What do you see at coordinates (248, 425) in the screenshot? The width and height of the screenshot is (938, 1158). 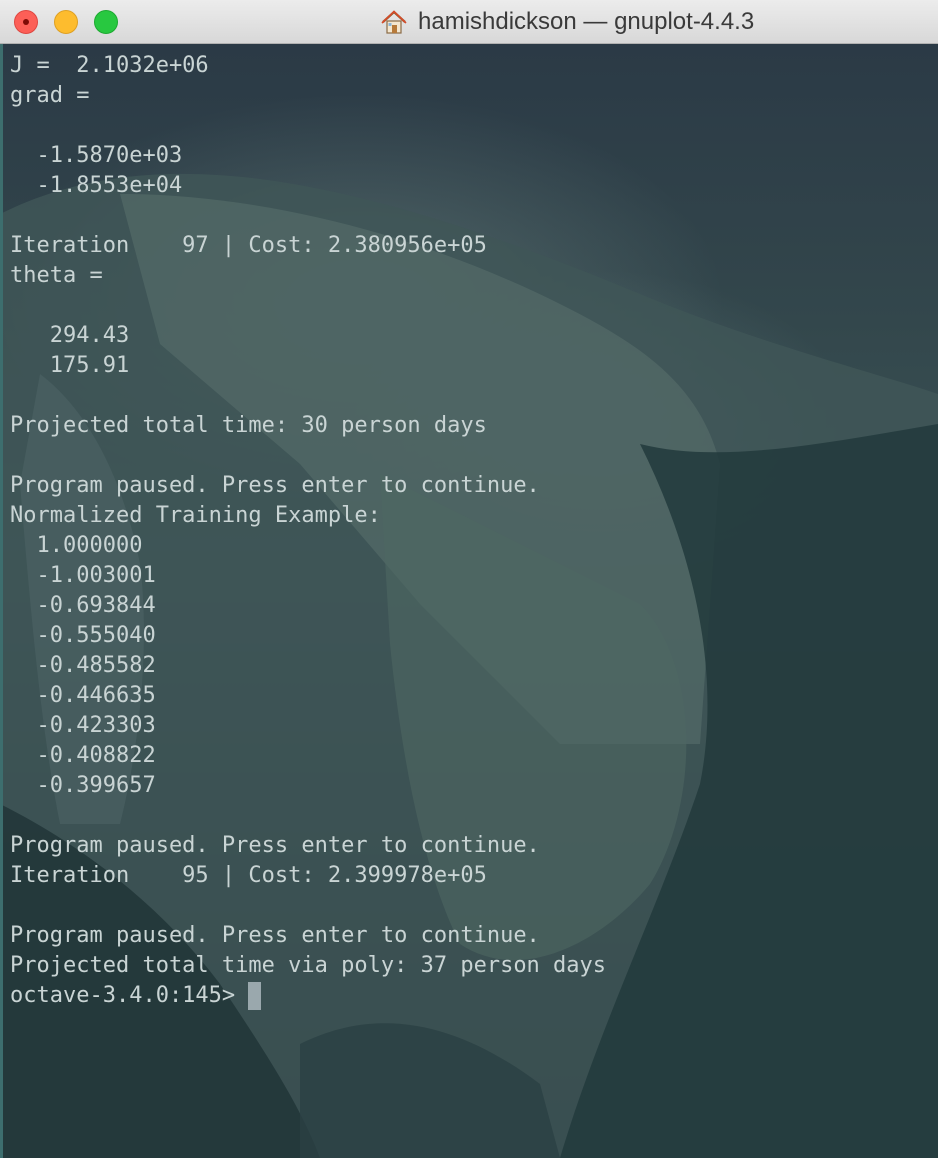 I see `terminal-line: Projected total time: 30 person days` at bounding box center [248, 425].